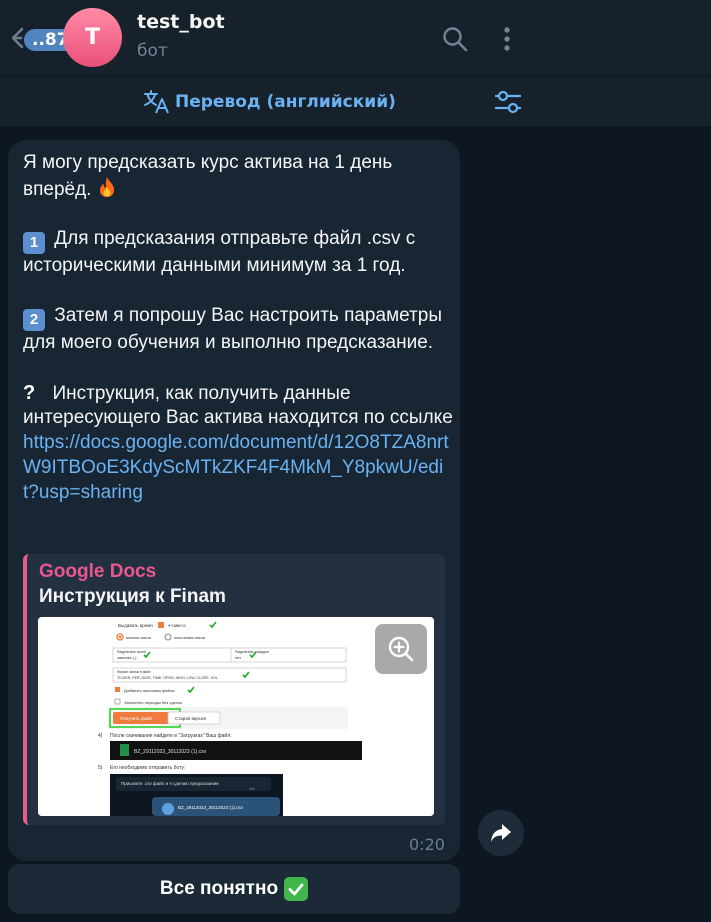 The width and height of the screenshot is (711, 922). What do you see at coordinates (507, 39) in the screenshot?
I see `more-vertical-icon` at bounding box center [507, 39].